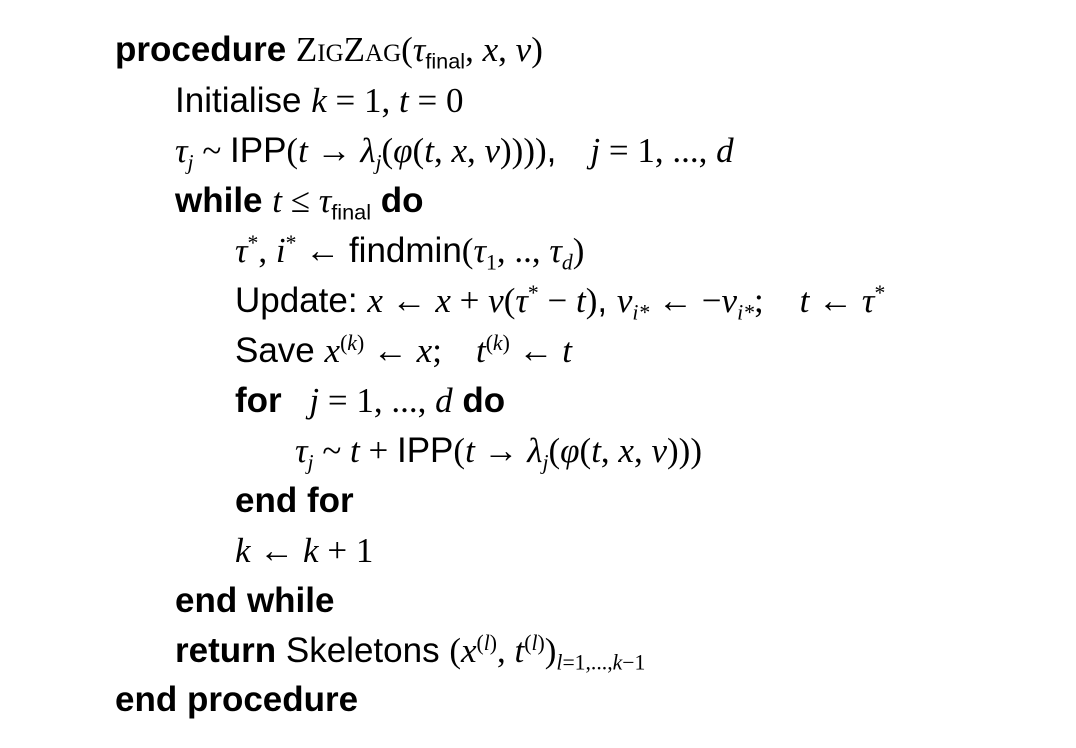  What do you see at coordinates (304, 550) in the screenshot?
I see `line-increment: k ← k + 1` at bounding box center [304, 550].